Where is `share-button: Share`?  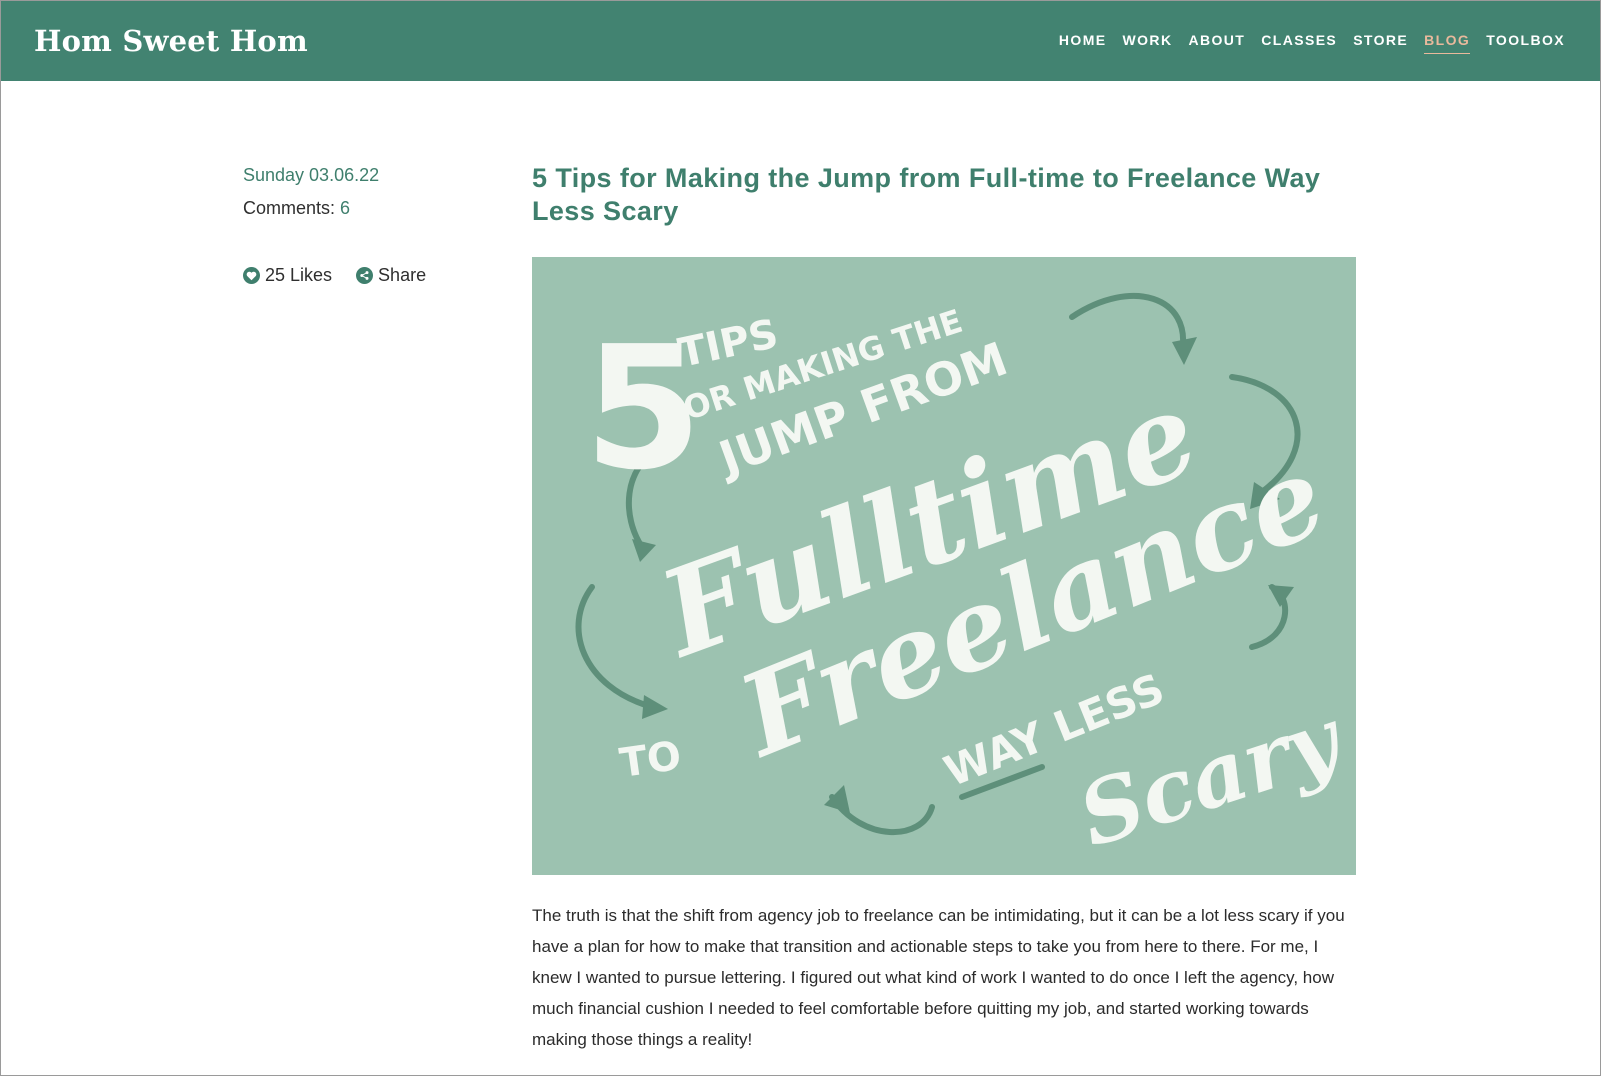 share-button: Share is located at coordinates (391, 275).